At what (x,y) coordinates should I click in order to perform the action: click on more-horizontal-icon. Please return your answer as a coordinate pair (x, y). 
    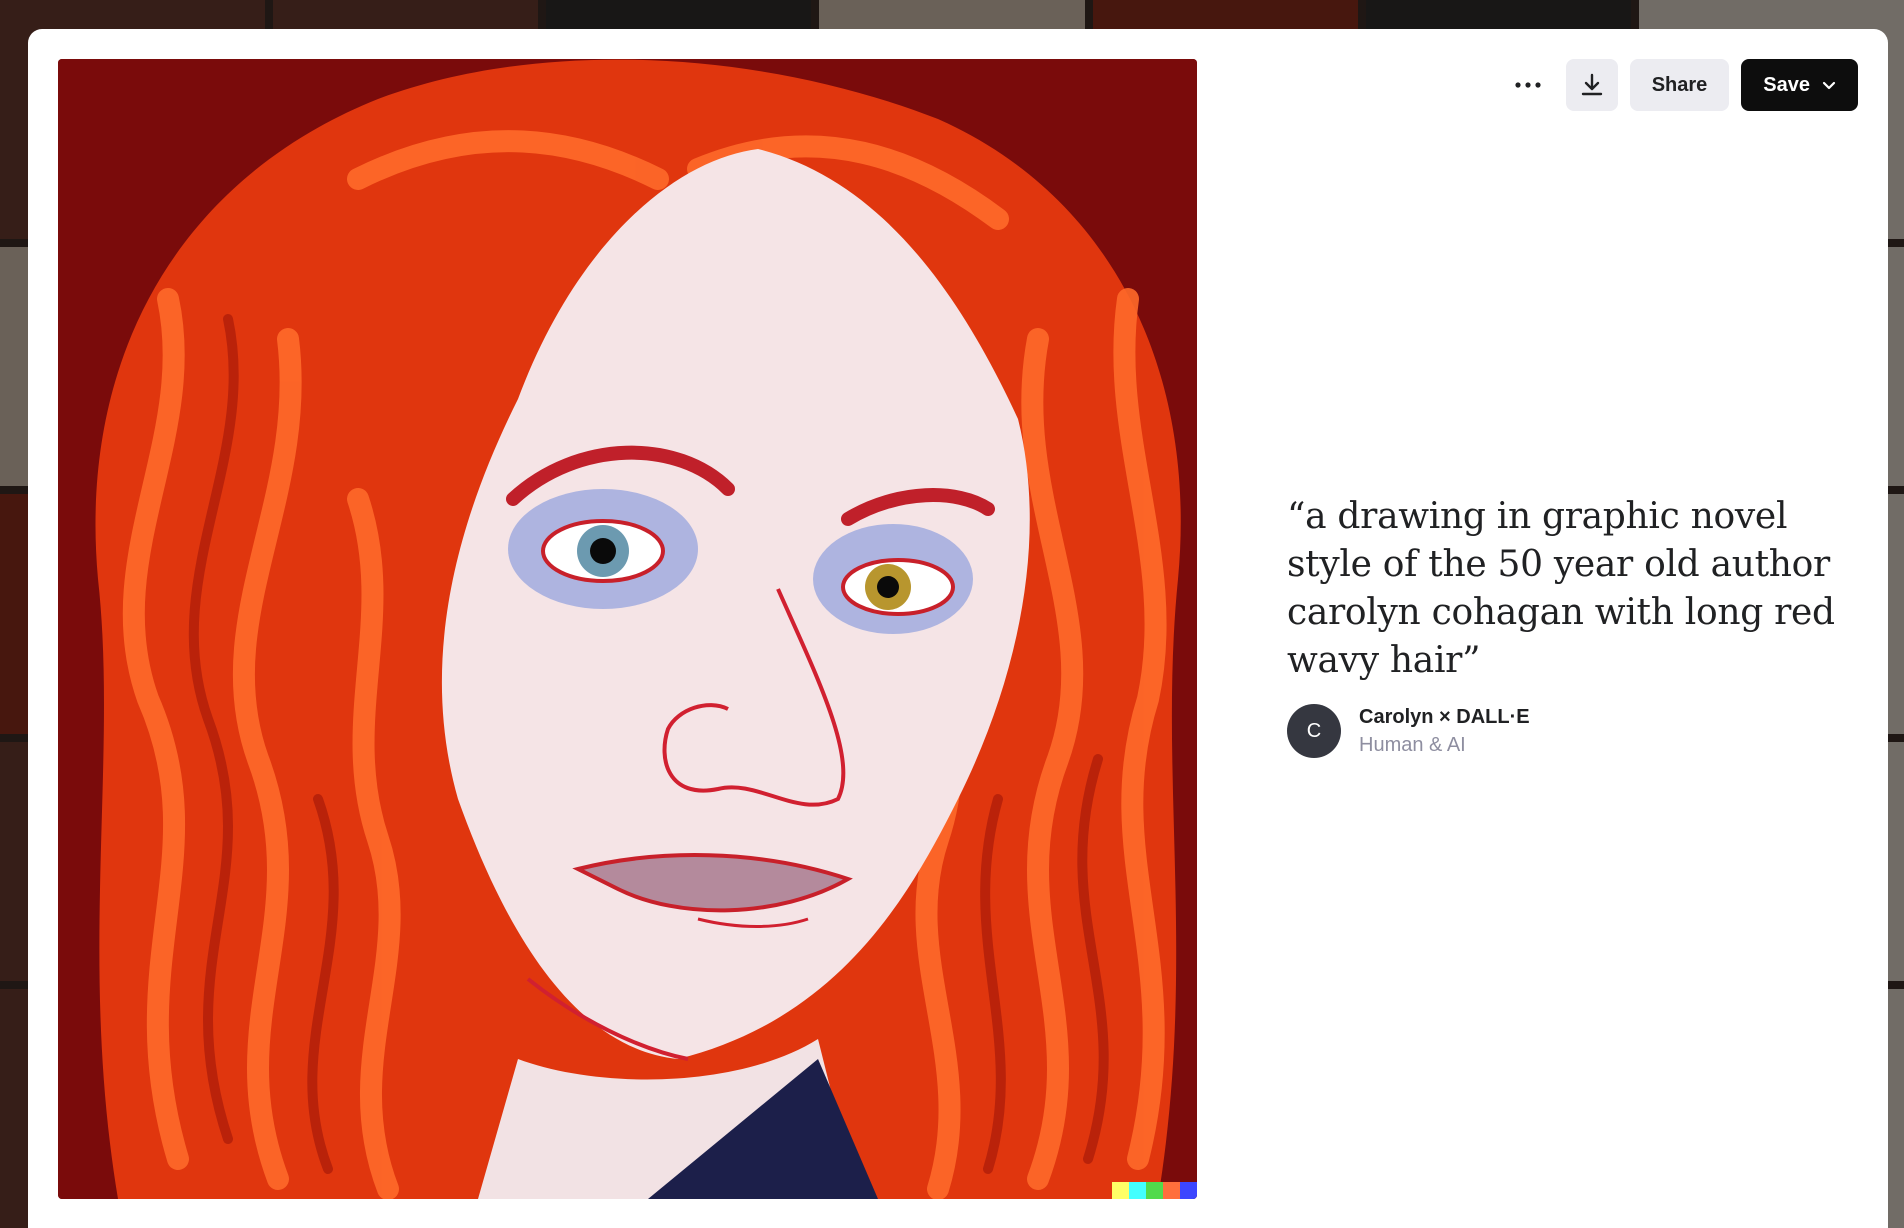
    Looking at the image, I should click on (1528, 85).